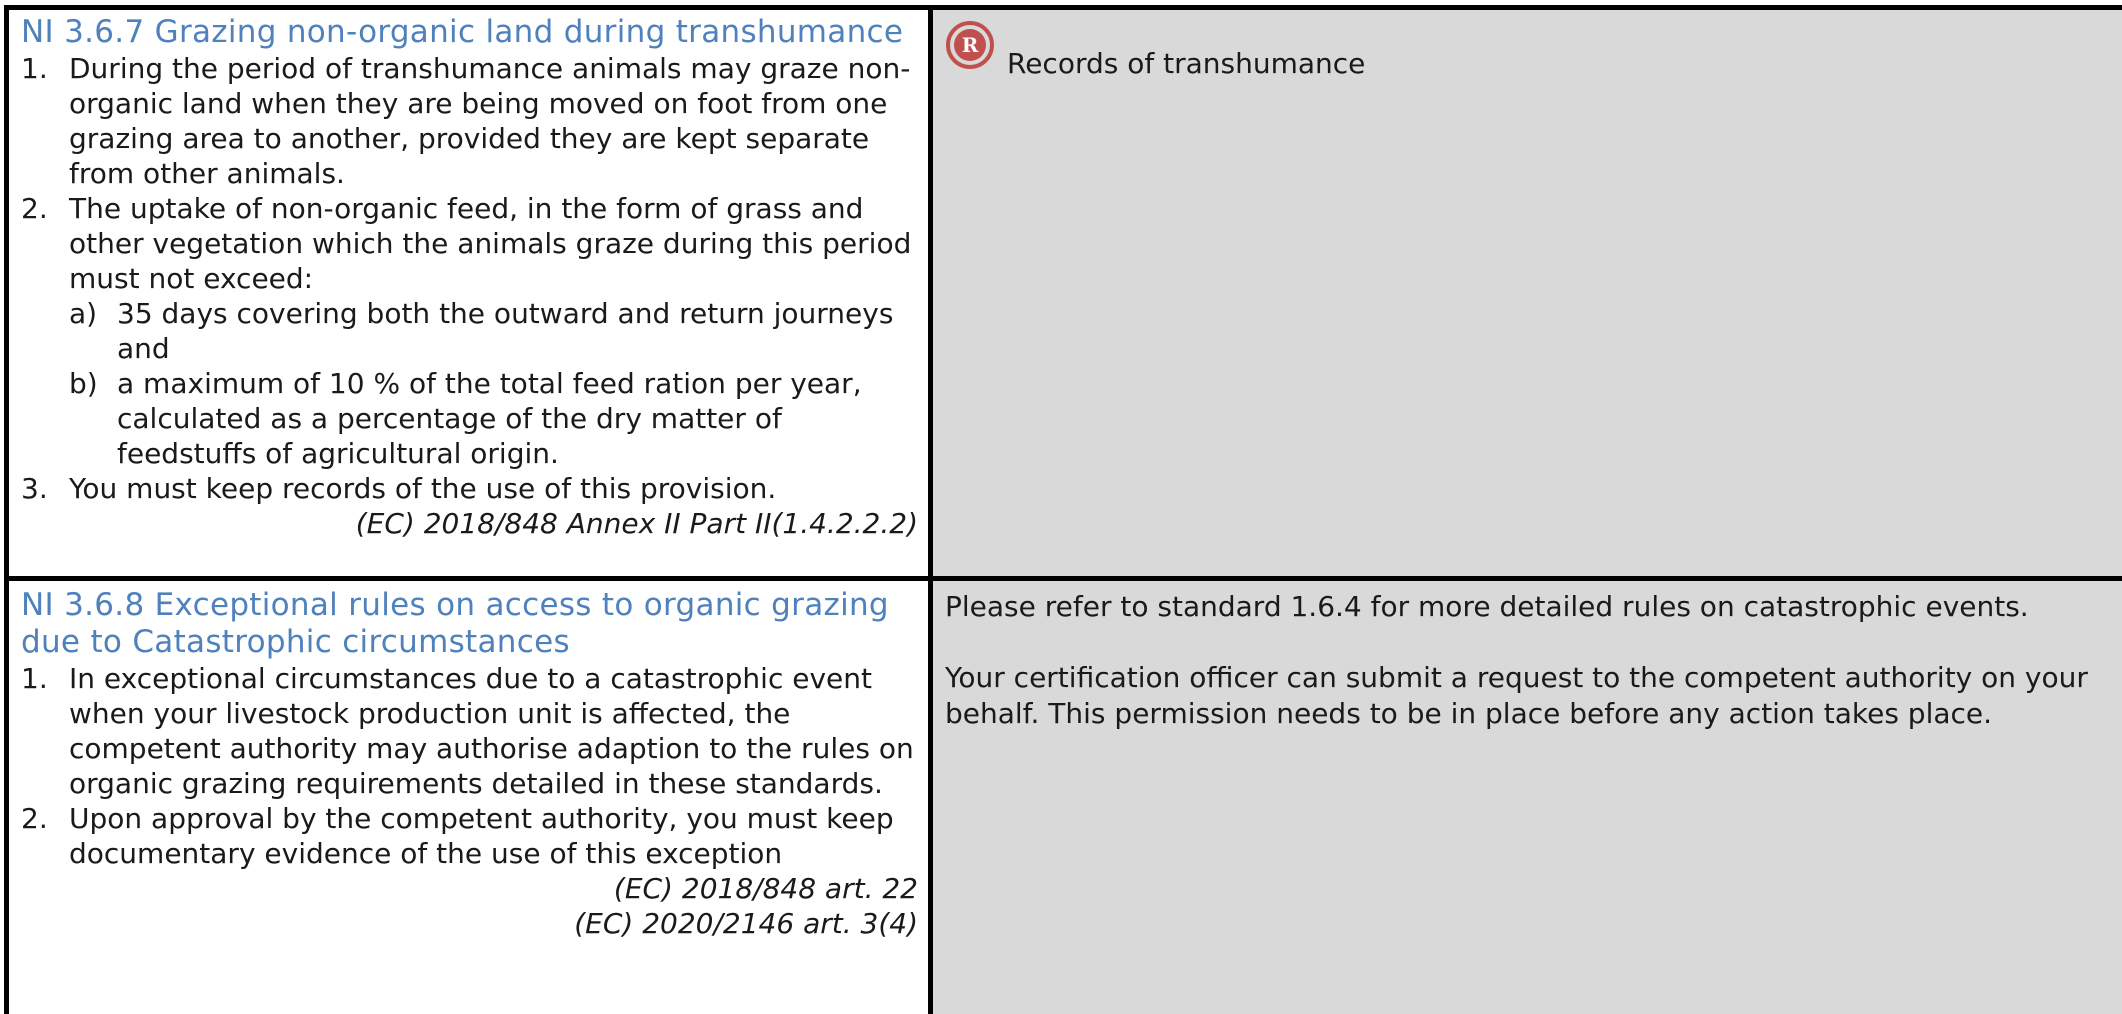  What do you see at coordinates (34, 488) in the screenshot?
I see `item-number: 3.` at bounding box center [34, 488].